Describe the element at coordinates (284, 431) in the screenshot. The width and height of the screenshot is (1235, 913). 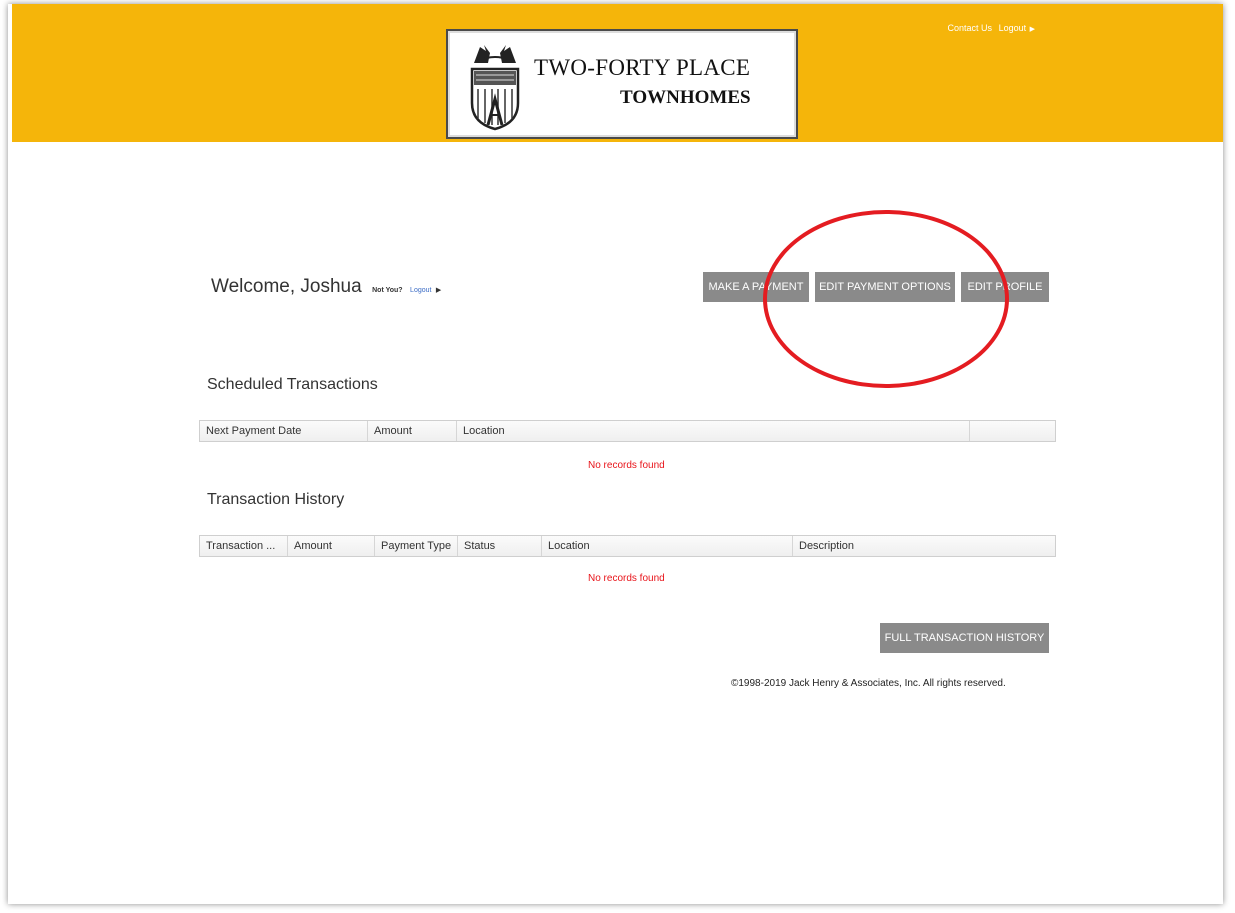
I see `column-header: Next Payment Date` at that location.